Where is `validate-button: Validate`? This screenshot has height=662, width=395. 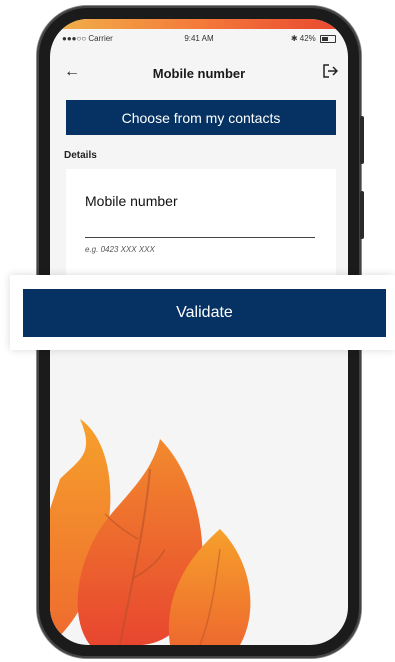
validate-button: Validate is located at coordinates (204, 313).